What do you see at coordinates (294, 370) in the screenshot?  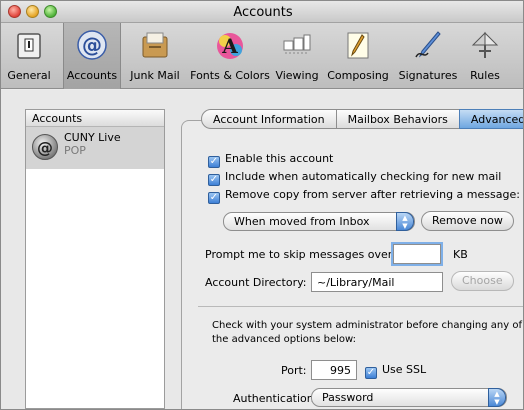 I see `port-label: Port:` at bounding box center [294, 370].